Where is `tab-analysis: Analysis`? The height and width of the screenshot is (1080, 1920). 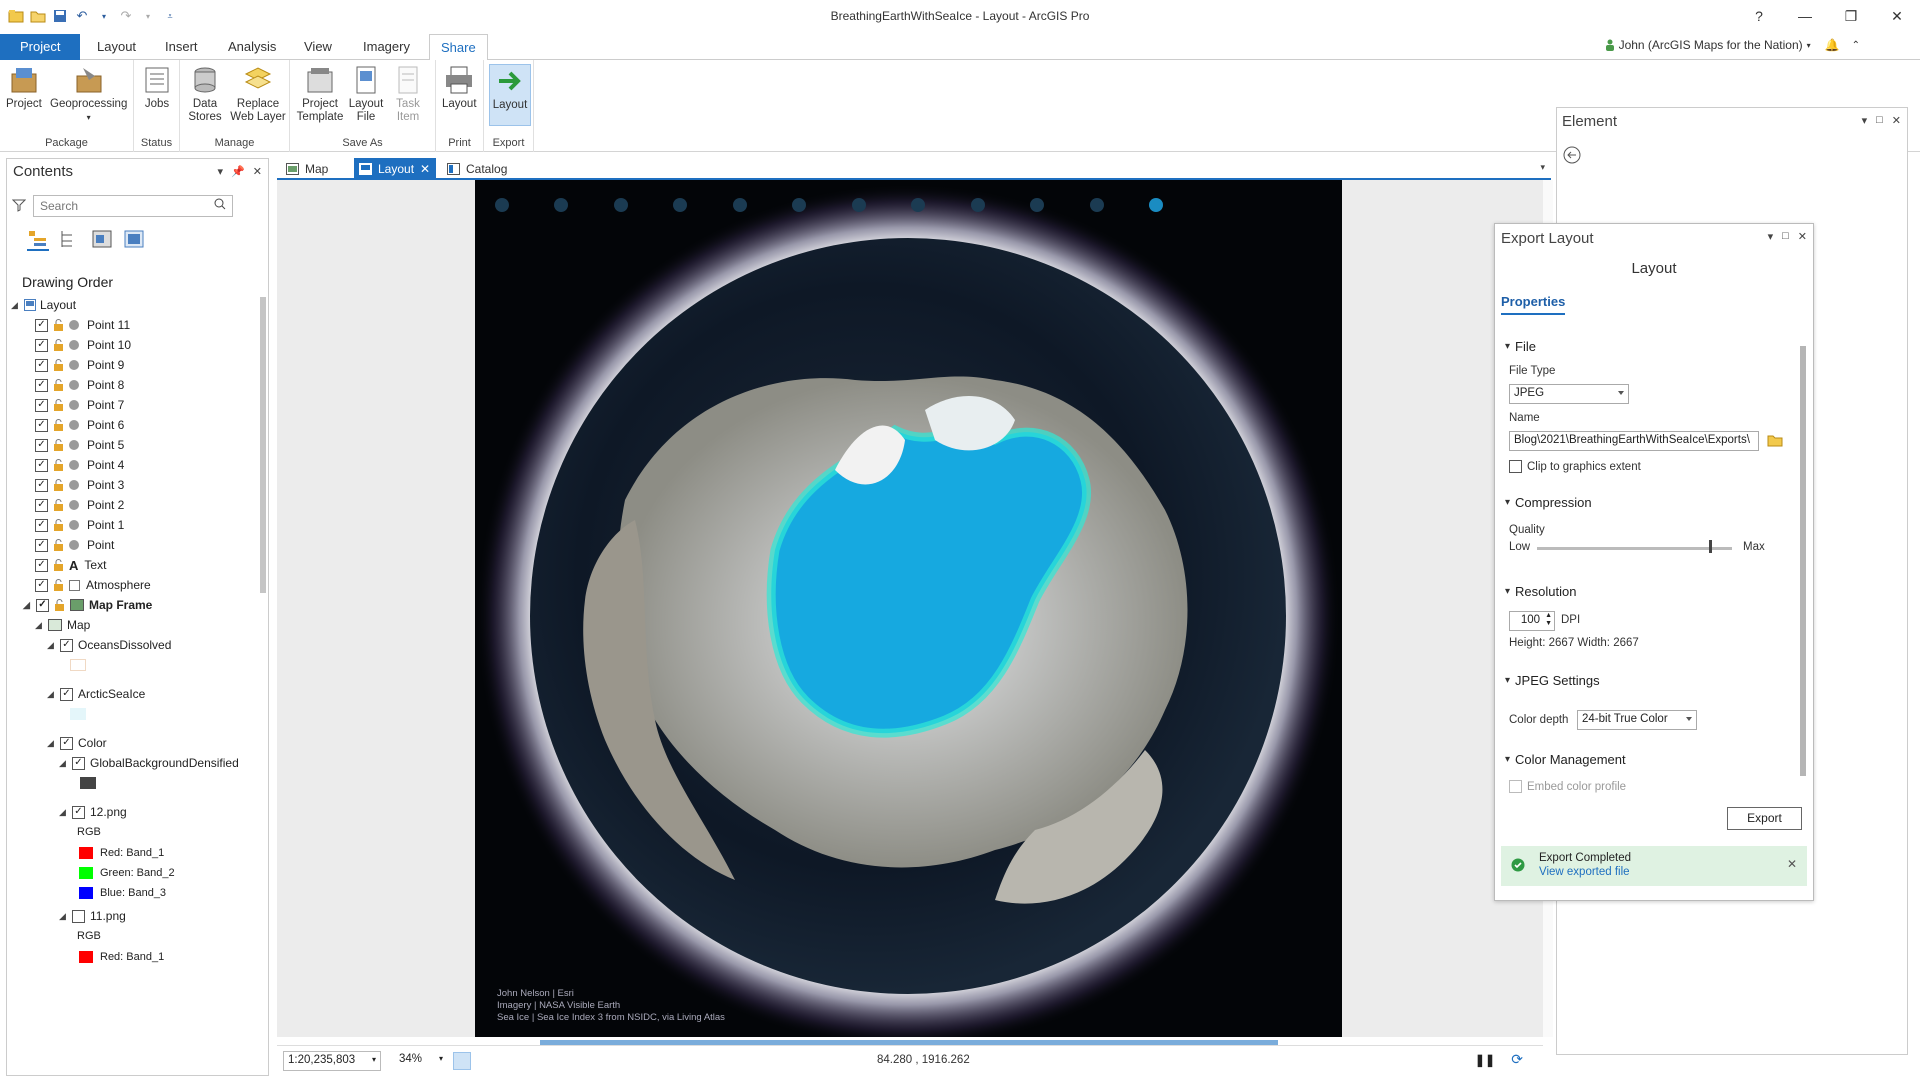 tab-analysis: Analysis is located at coordinates (252, 47).